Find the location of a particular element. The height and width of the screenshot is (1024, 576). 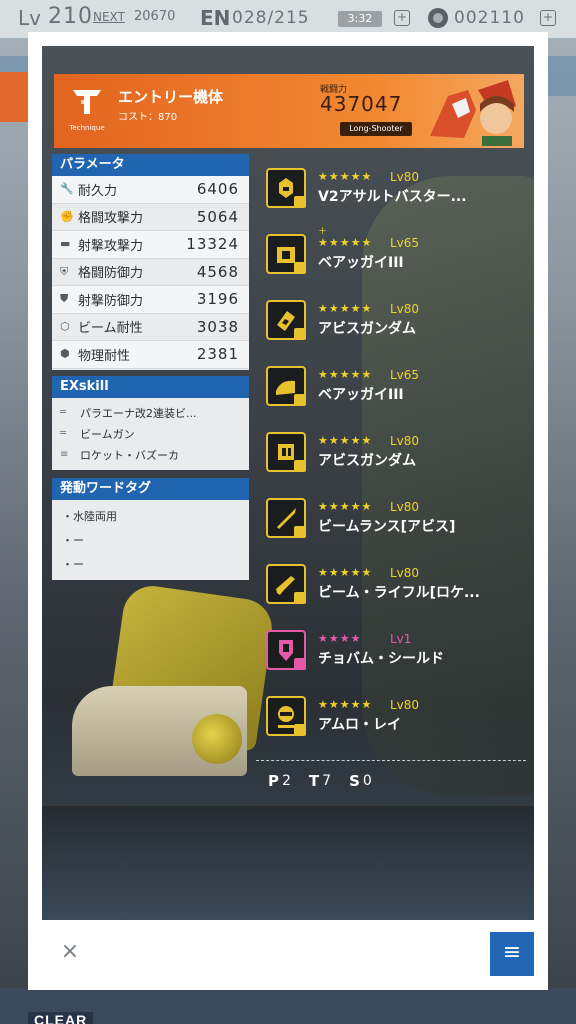

part-slot-pilot: ★★★★★ Lv80 アムロ・レイ is located at coordinates (394, 716).